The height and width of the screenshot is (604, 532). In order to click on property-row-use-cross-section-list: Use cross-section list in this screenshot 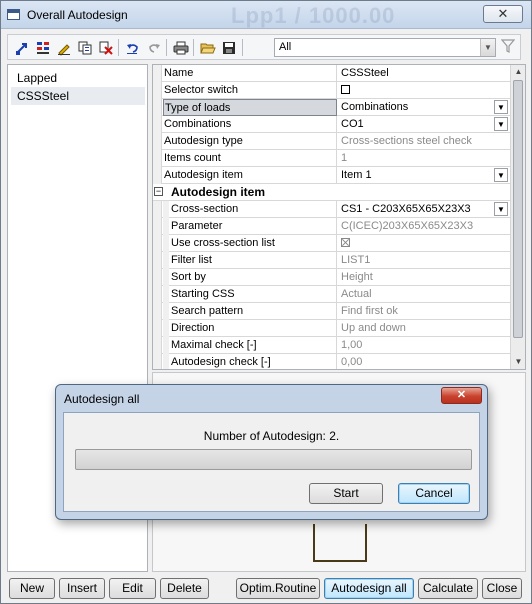, I will do `click(331, 243)`.